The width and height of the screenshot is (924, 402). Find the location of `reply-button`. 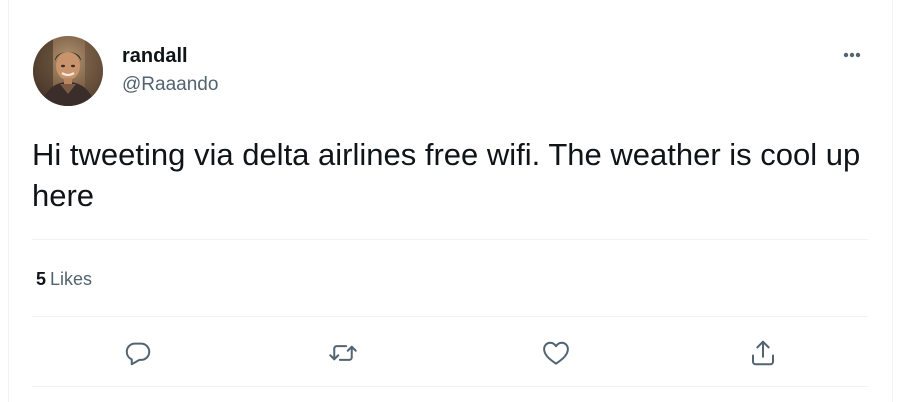

reply-button is located at coordinates (138, 353).